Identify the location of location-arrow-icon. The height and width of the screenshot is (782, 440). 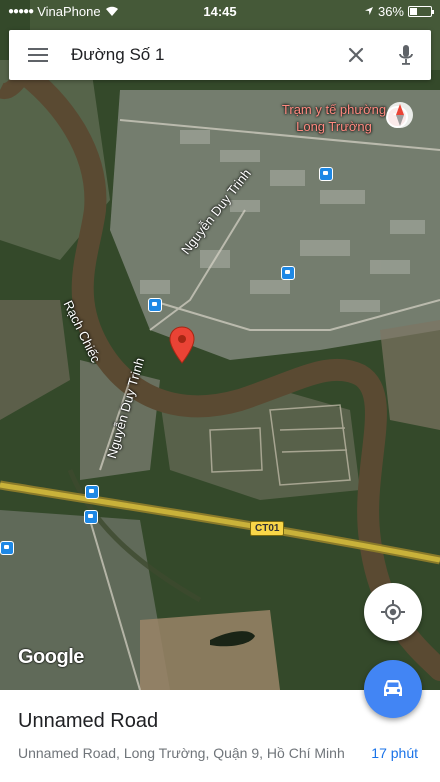
(369, 11).